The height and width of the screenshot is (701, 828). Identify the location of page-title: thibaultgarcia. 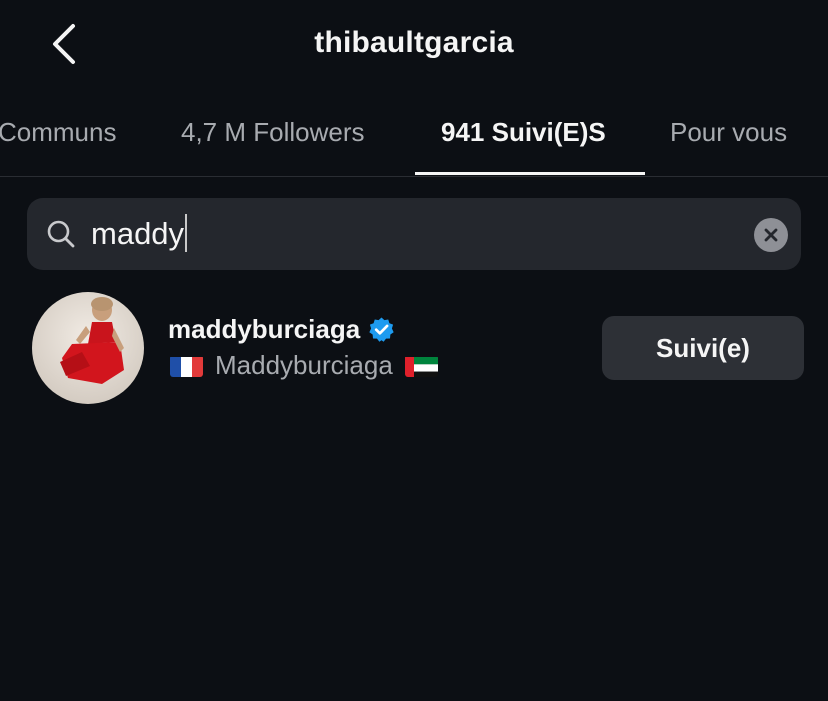
(414, 42).